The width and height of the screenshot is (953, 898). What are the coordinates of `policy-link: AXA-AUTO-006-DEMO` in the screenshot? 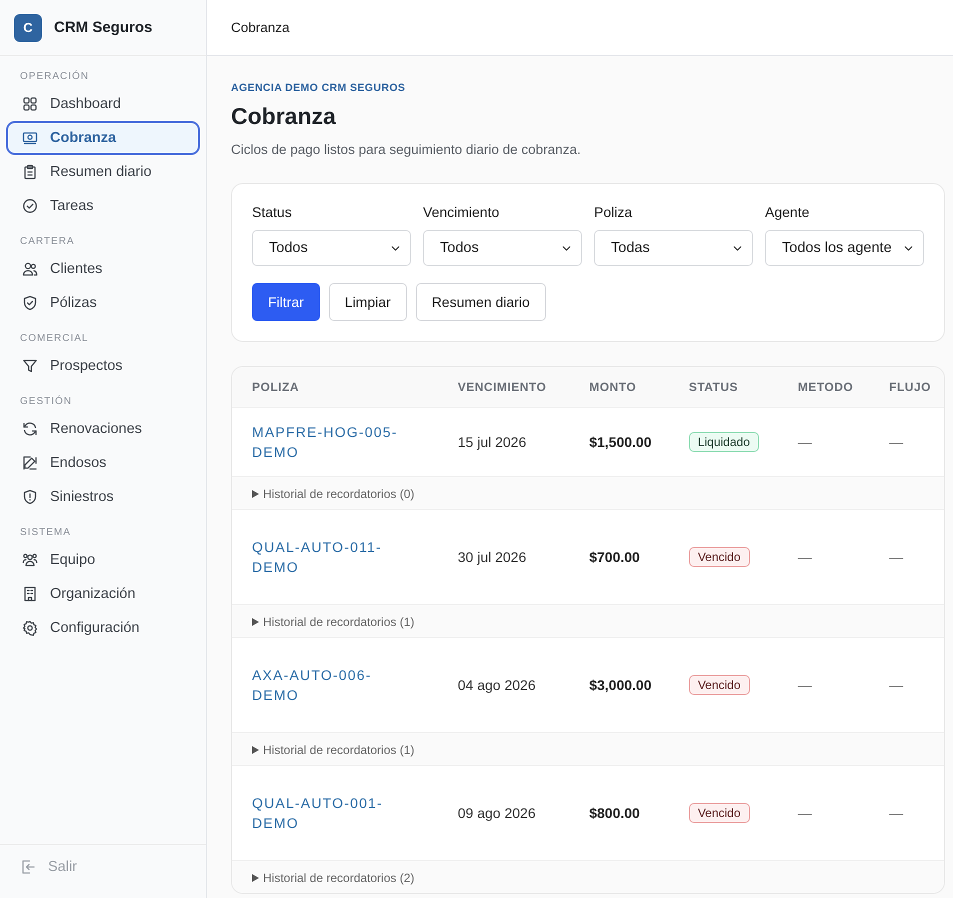 It's located at (327, 685).